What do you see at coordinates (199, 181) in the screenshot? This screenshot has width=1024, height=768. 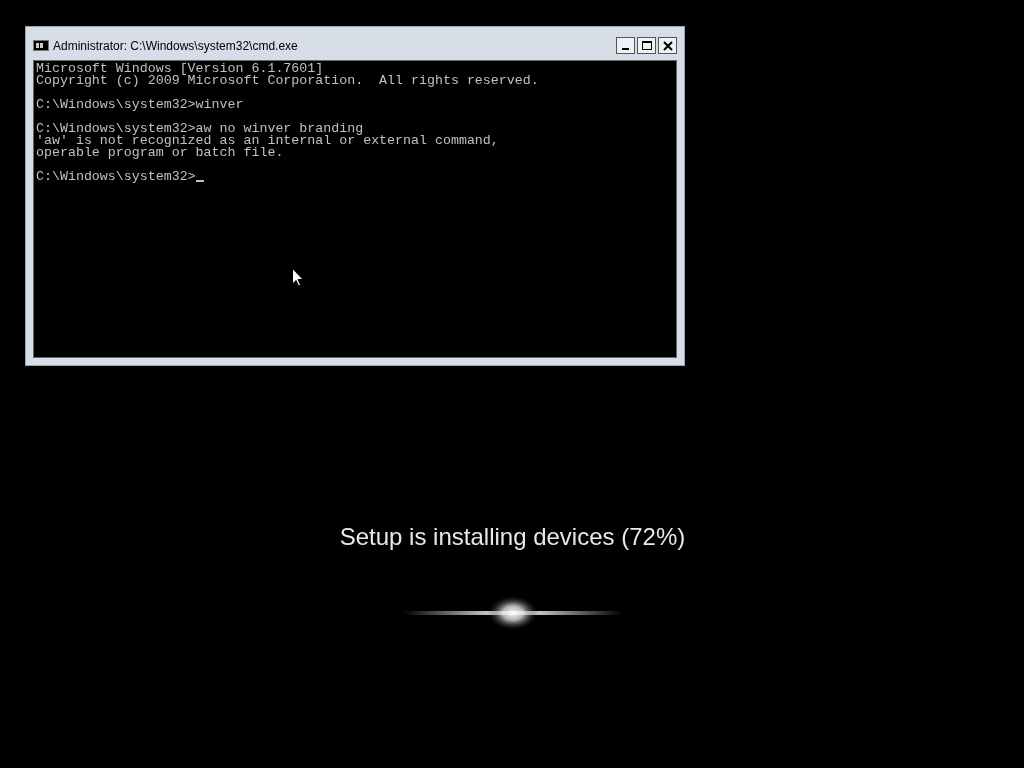 I see `text-cursor-icon` at bounding box center [199, 181].